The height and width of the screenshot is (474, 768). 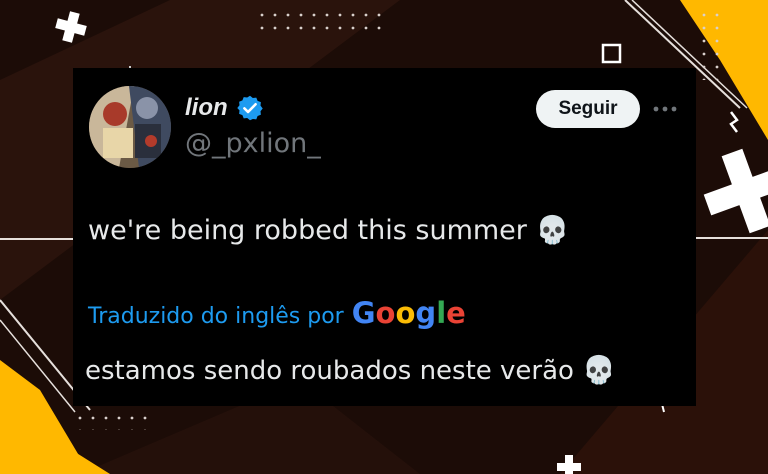 What do you see at coordinates (206, 108) in the screenshot?
I see `display-name: lion` at bounding box center [206, 108].